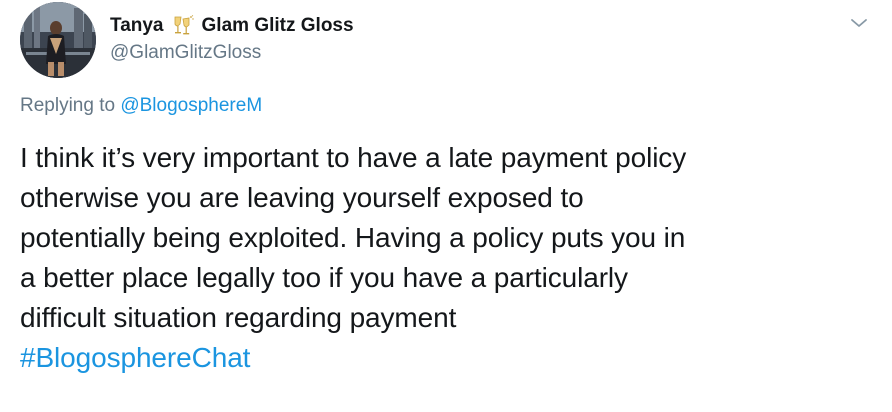 Image resolution: width=892 pixels, height=412 pixels. I want to click on more-options-button, so click(859, 23).